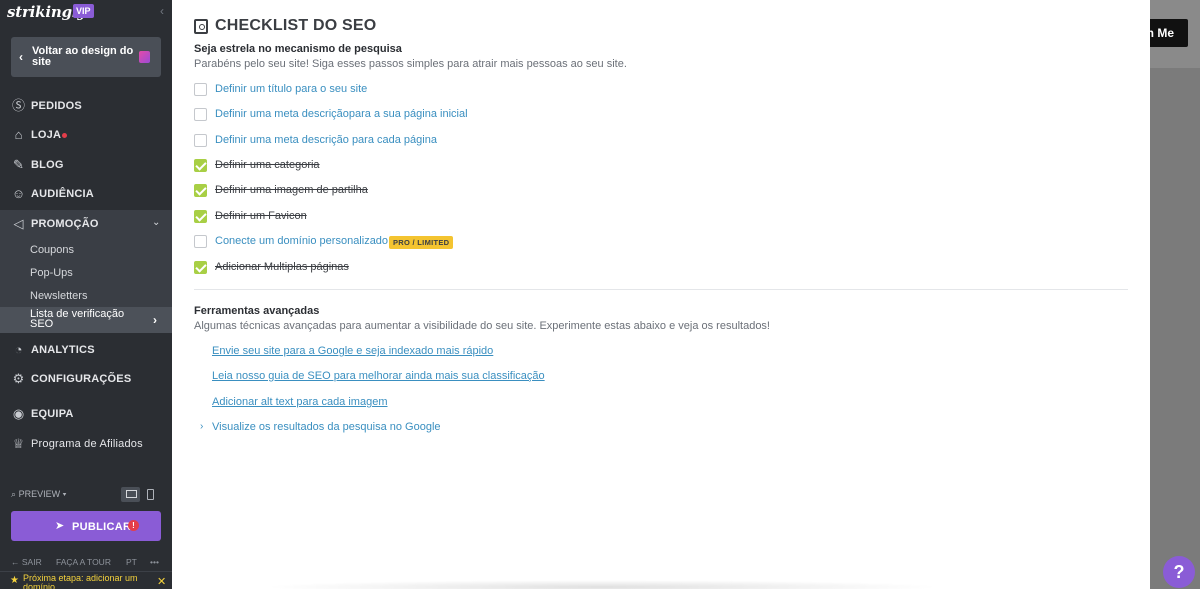 The image size is (1200, 589). What do you see at coordinates (63, 350) in the screenshot?
I see `nav-label: ANALYTICS` at bounding box center [63, 350].